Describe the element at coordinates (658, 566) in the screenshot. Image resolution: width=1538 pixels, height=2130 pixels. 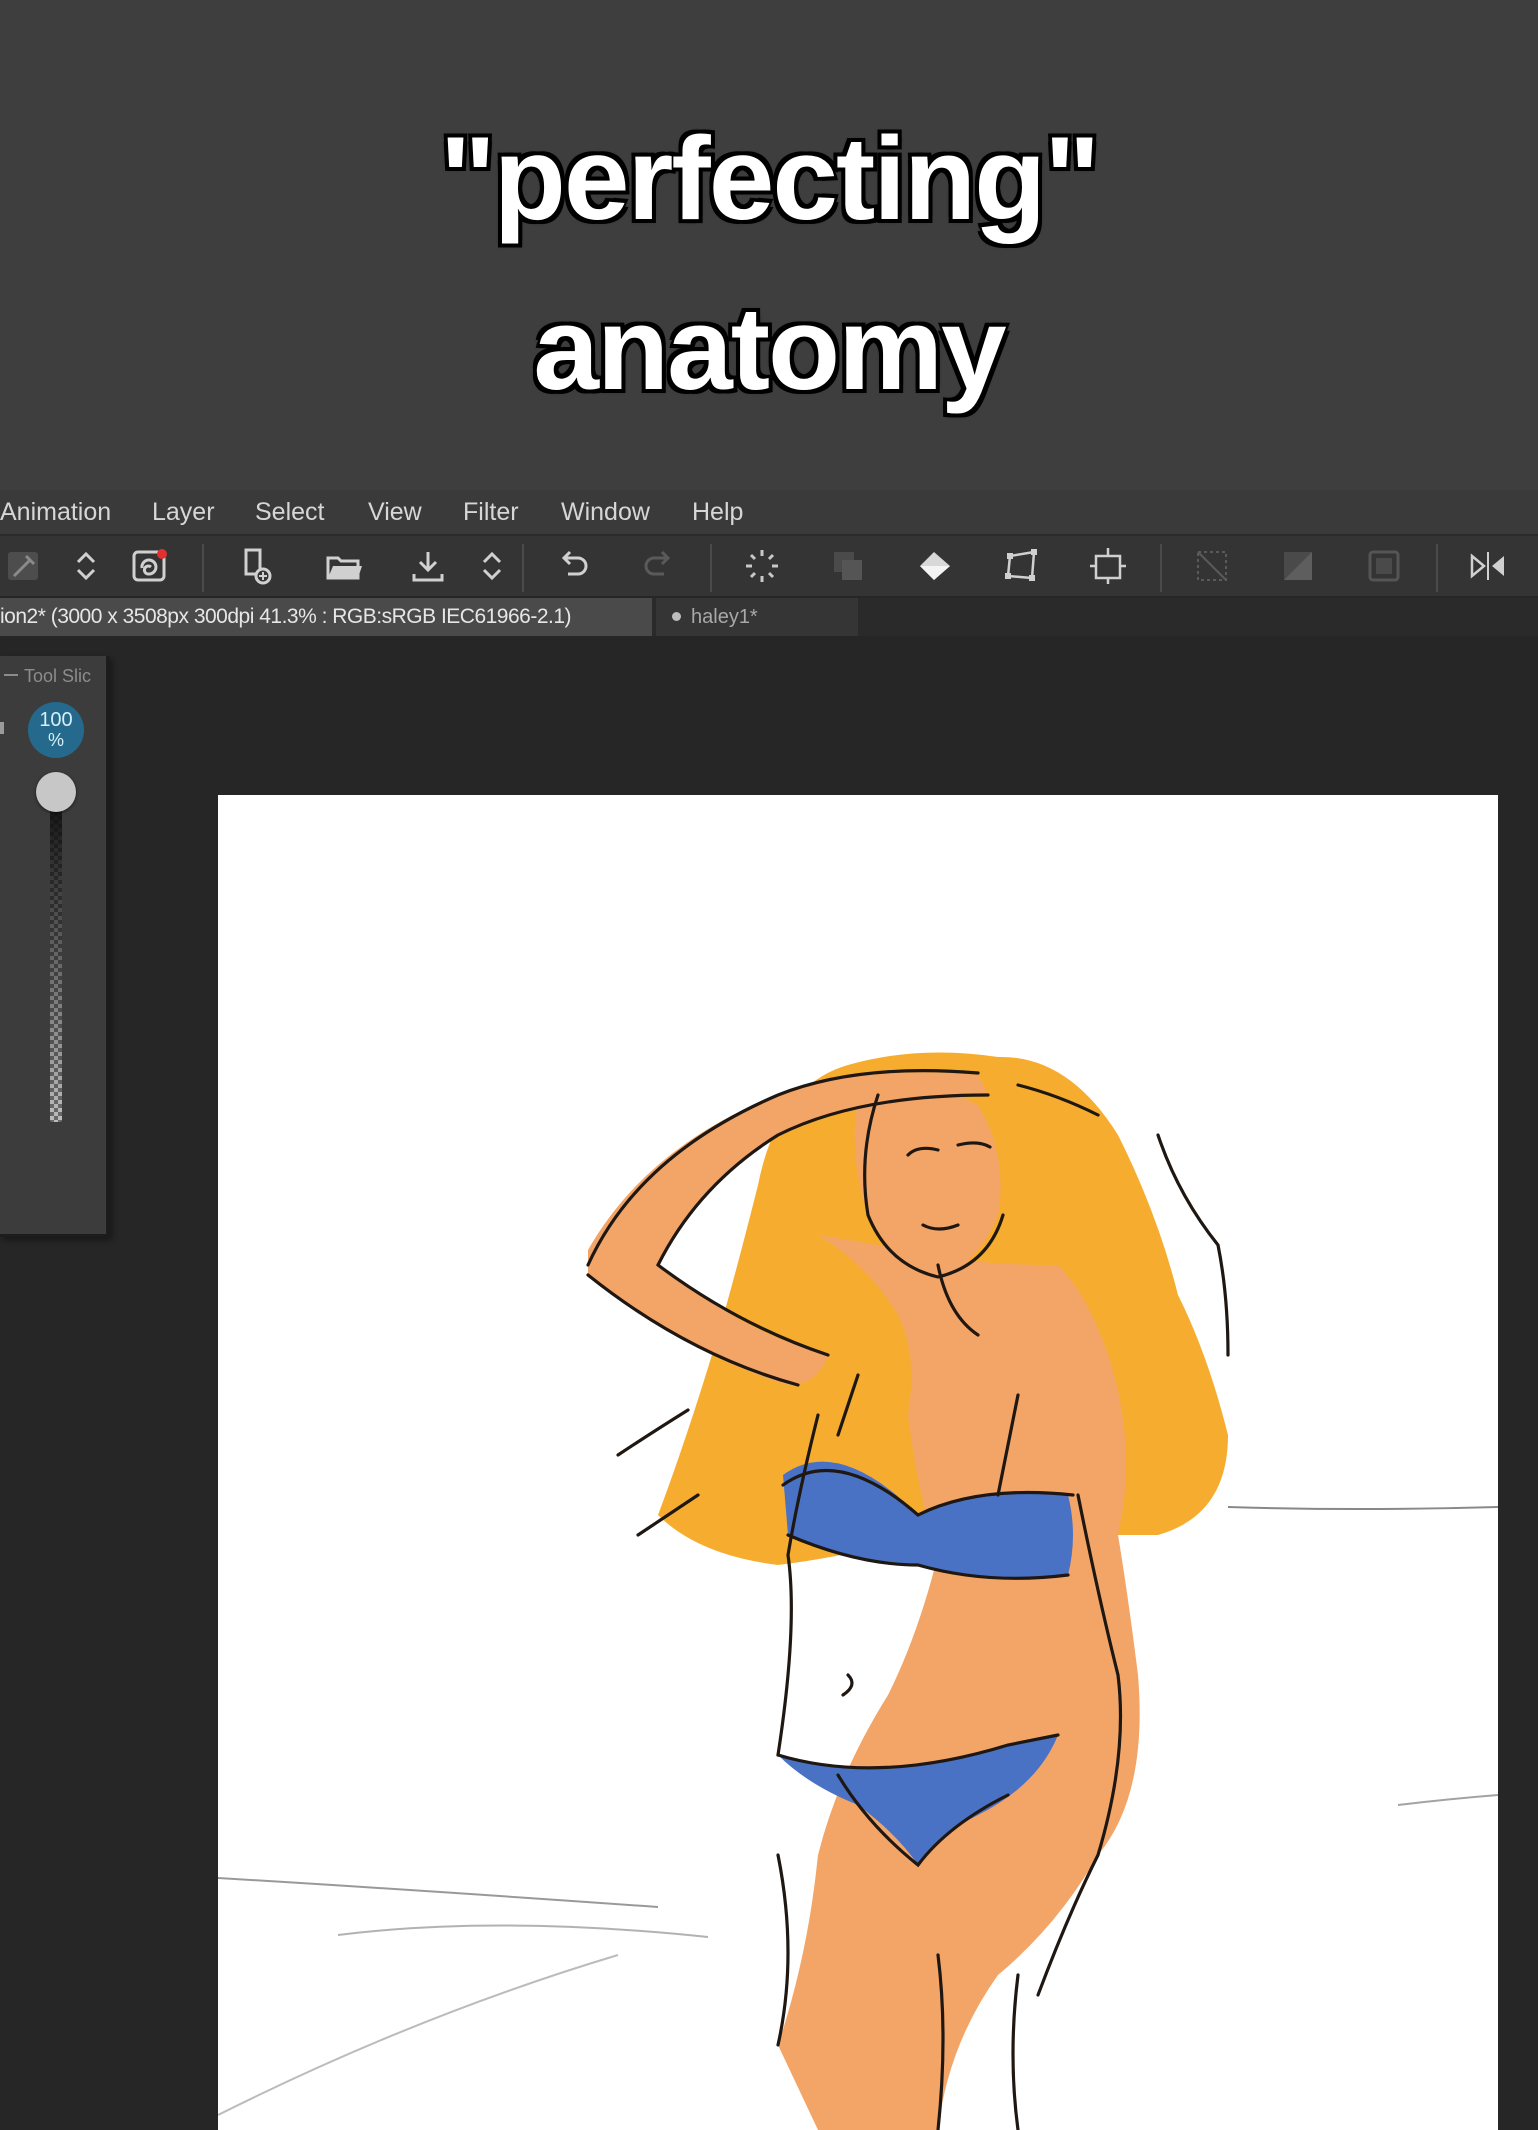
I see `redo-icon` at that location.